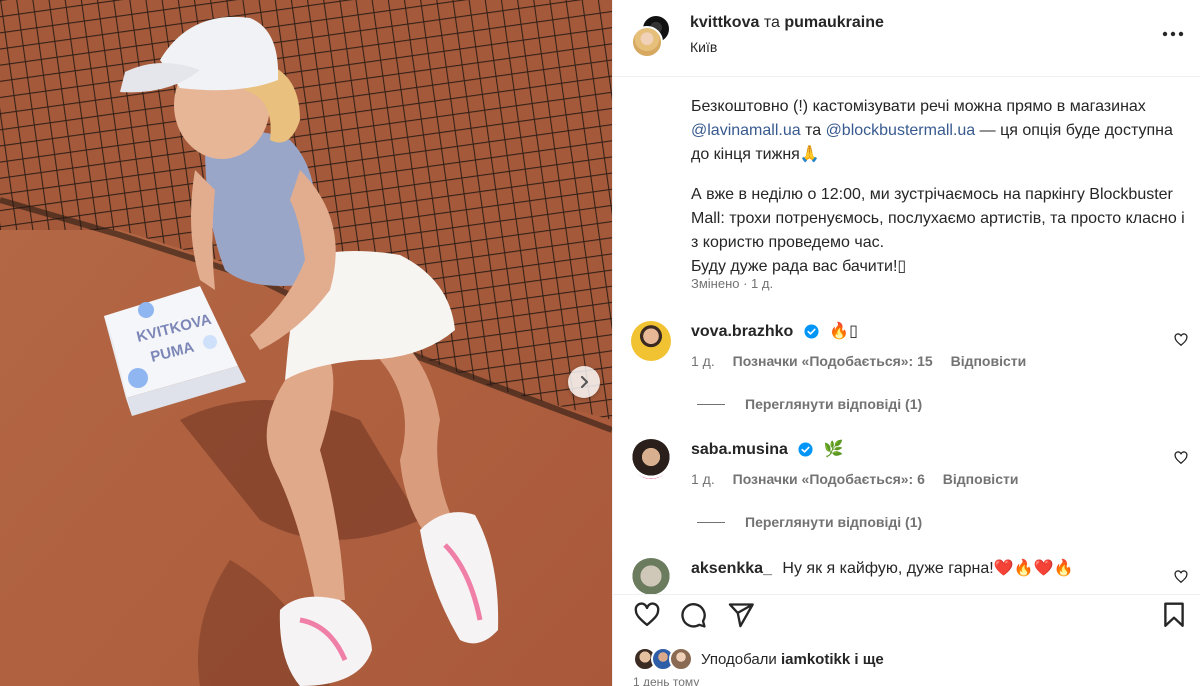  What do you see at coordinates (739, 659) in the screenshot?
I see `liked-by-prefix: Уподобали` at bounding box center [739, 659].